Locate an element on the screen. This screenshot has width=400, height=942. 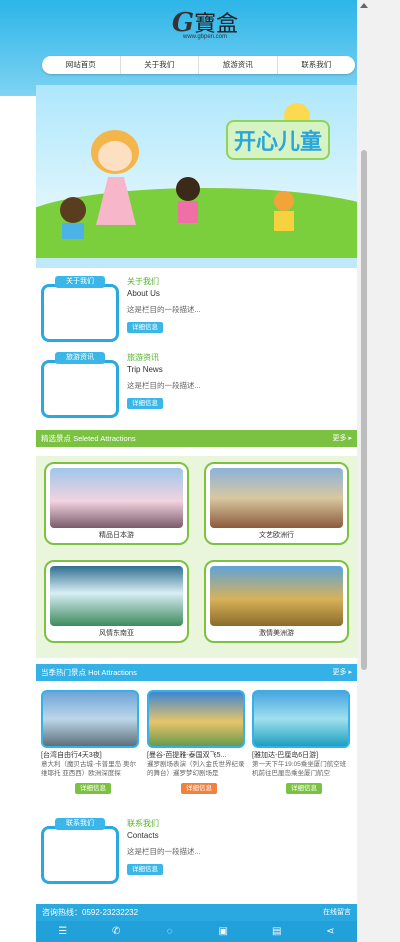
attraction-tile: 文艺欧洲行 is located at coordinates (276, 503).